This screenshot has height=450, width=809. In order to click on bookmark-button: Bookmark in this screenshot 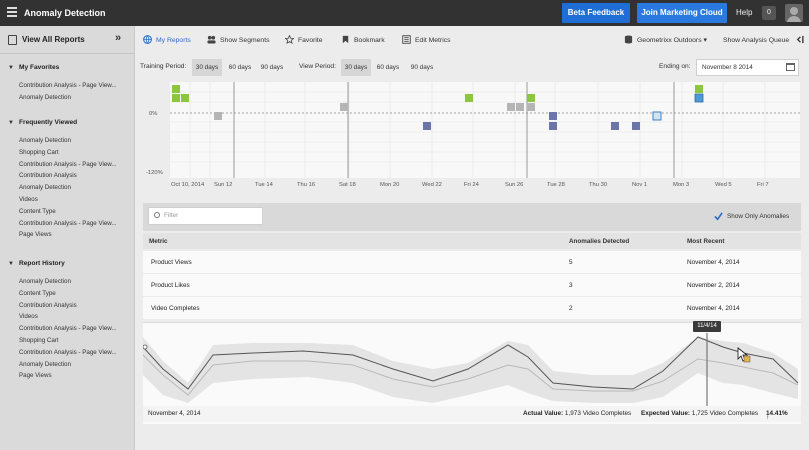, I will do `click(363, 39)`.